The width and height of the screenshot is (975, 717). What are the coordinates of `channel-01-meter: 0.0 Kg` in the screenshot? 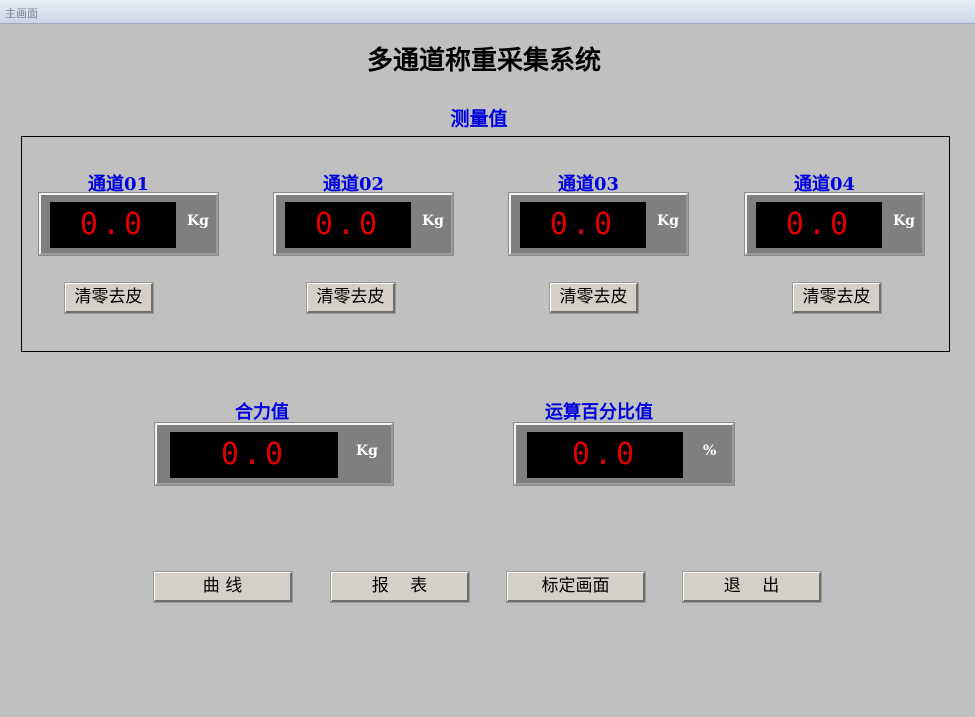 It's located at (128, 224).